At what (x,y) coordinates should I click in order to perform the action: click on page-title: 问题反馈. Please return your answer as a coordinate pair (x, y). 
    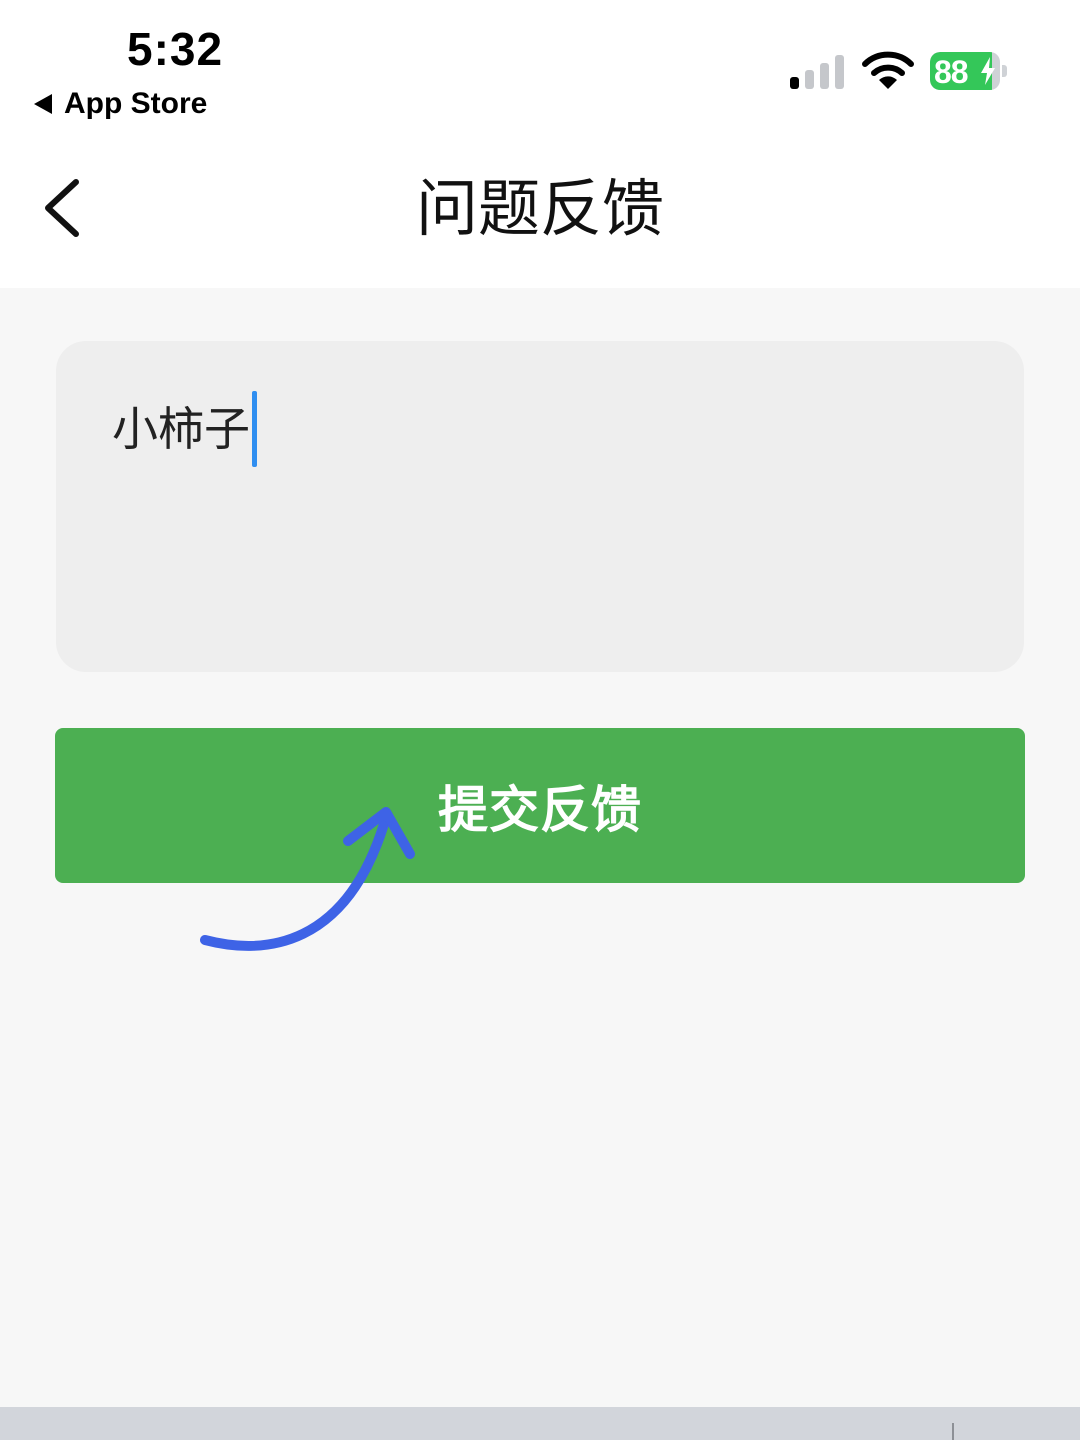
    Looking at the image, I should click on (539, 209).